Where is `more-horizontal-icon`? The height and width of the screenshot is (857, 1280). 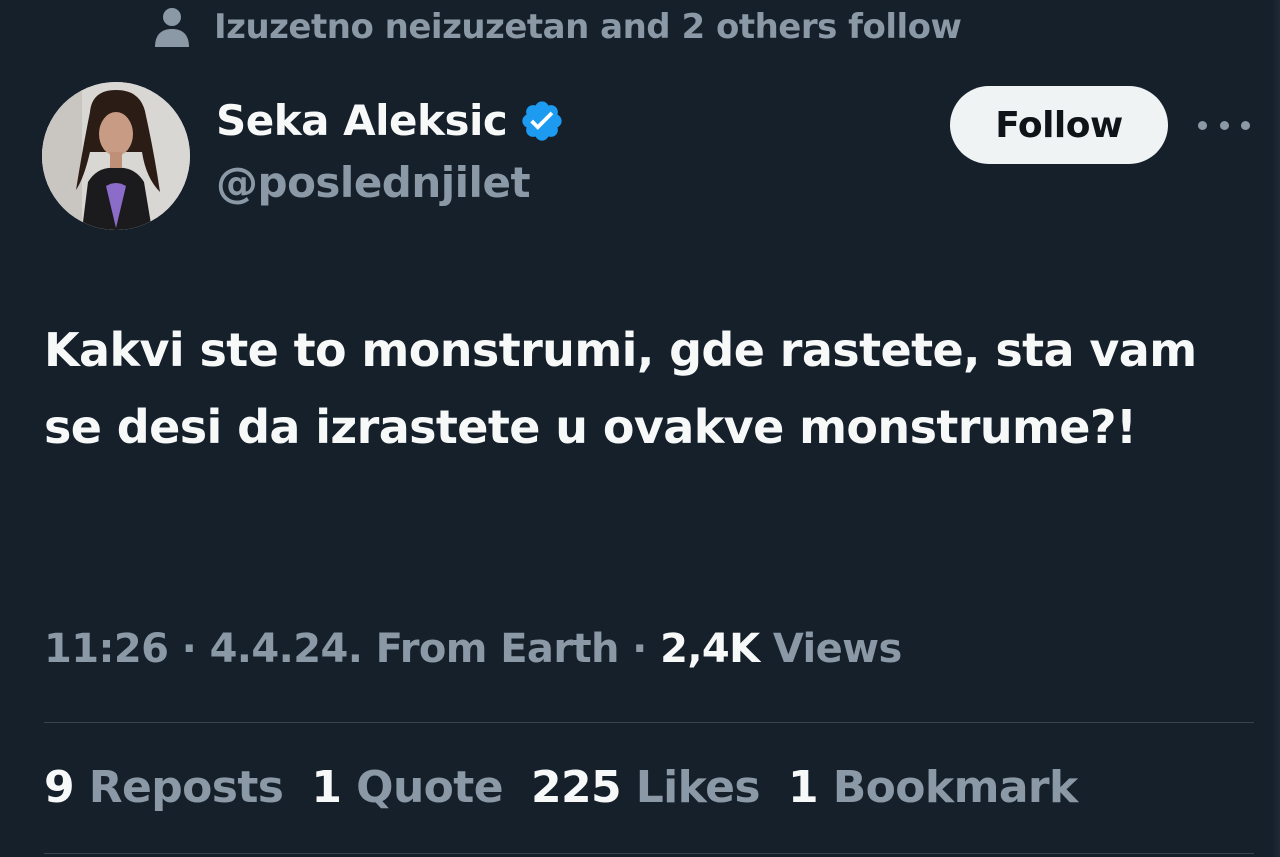
more-horizontal-icon is located at coordinates (1224, 125).